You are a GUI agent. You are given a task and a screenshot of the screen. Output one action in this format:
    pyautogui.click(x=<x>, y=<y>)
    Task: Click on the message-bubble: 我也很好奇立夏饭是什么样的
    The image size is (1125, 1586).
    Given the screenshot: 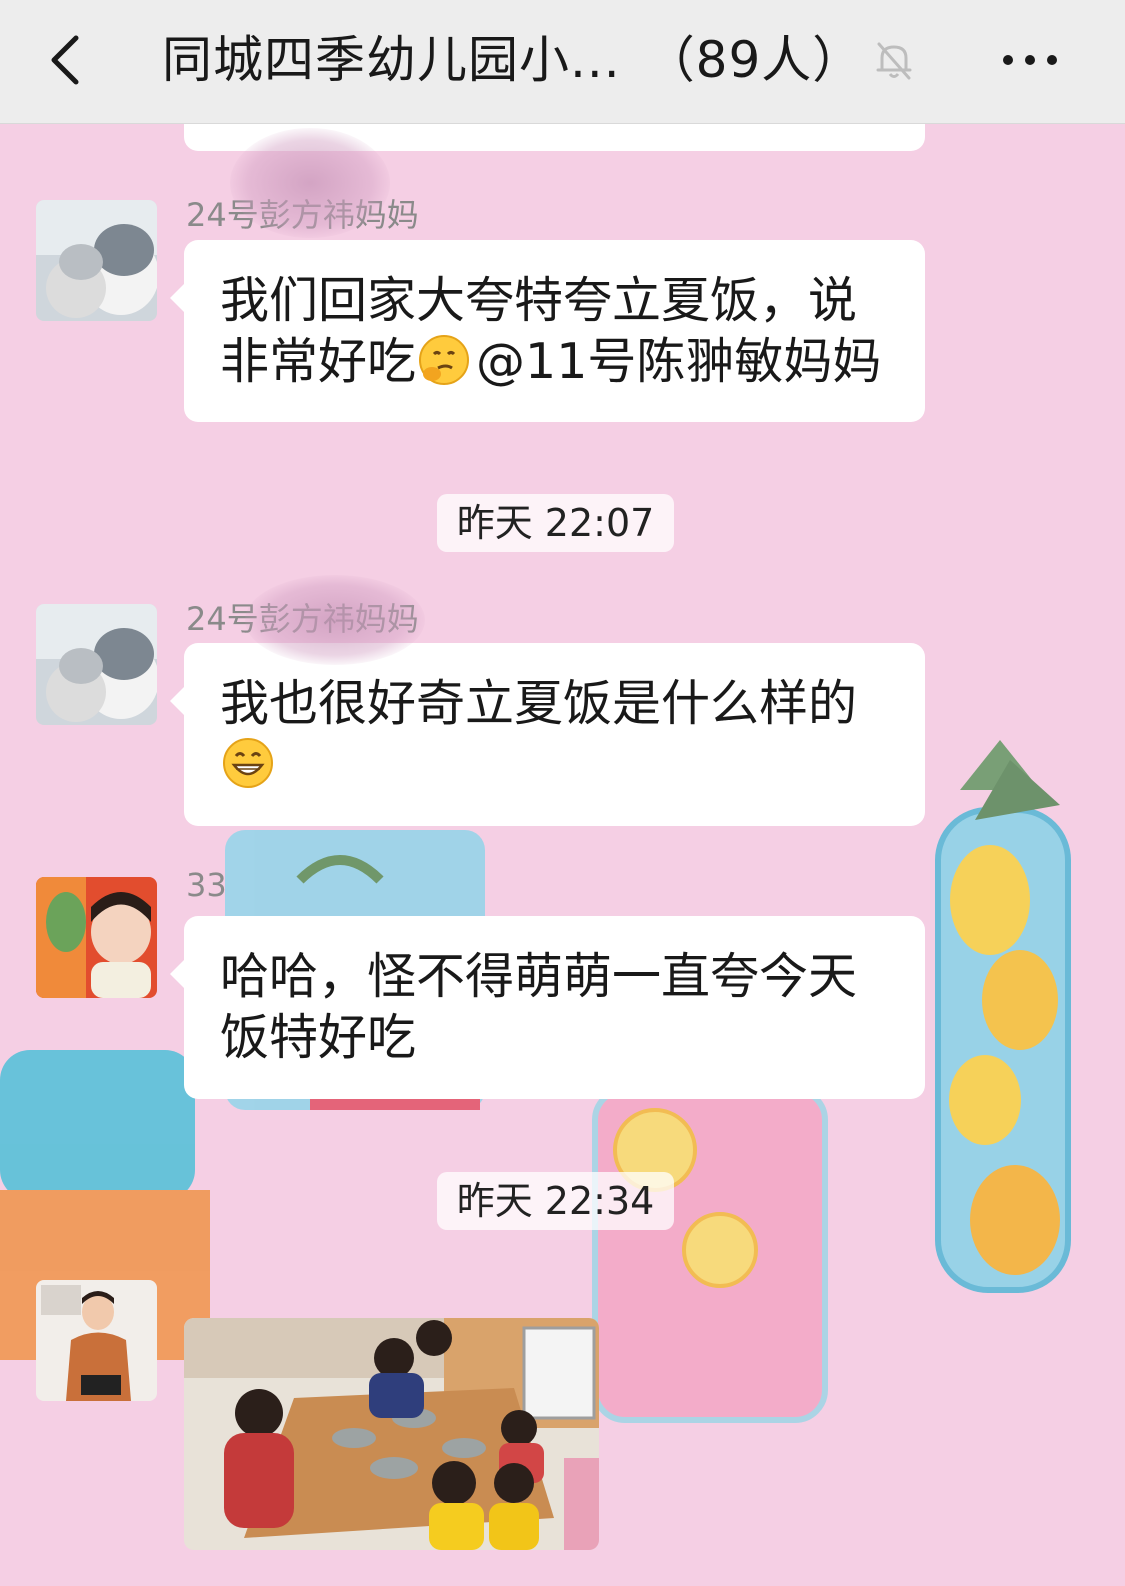 What is the action you would take?
    pyautogui.click(x=547, y=734)
    